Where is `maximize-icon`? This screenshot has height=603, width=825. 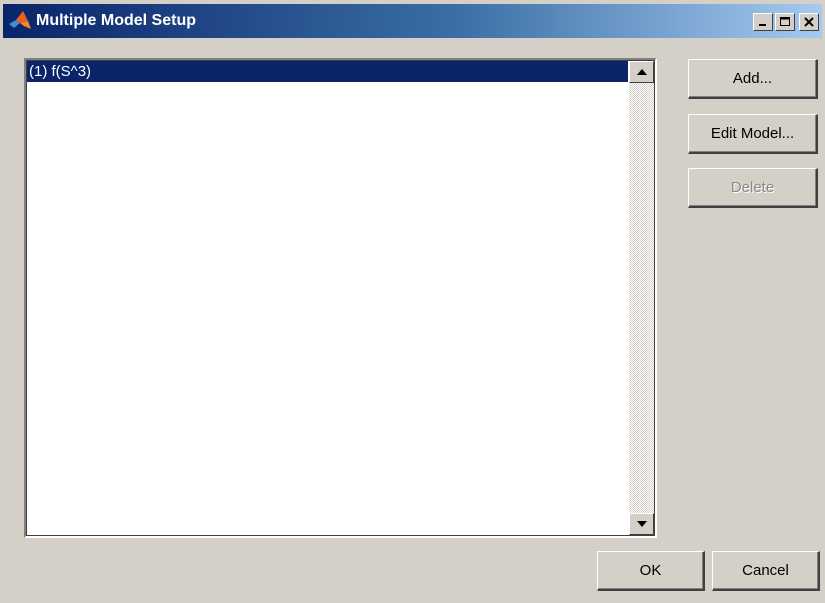
maximize-icon is located at coordinates (785, 22).